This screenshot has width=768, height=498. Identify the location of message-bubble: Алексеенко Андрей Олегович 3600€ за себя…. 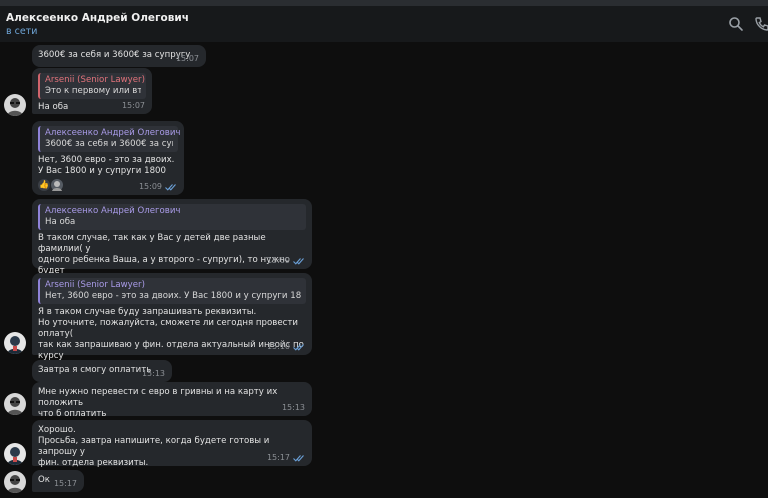
(108, 158).